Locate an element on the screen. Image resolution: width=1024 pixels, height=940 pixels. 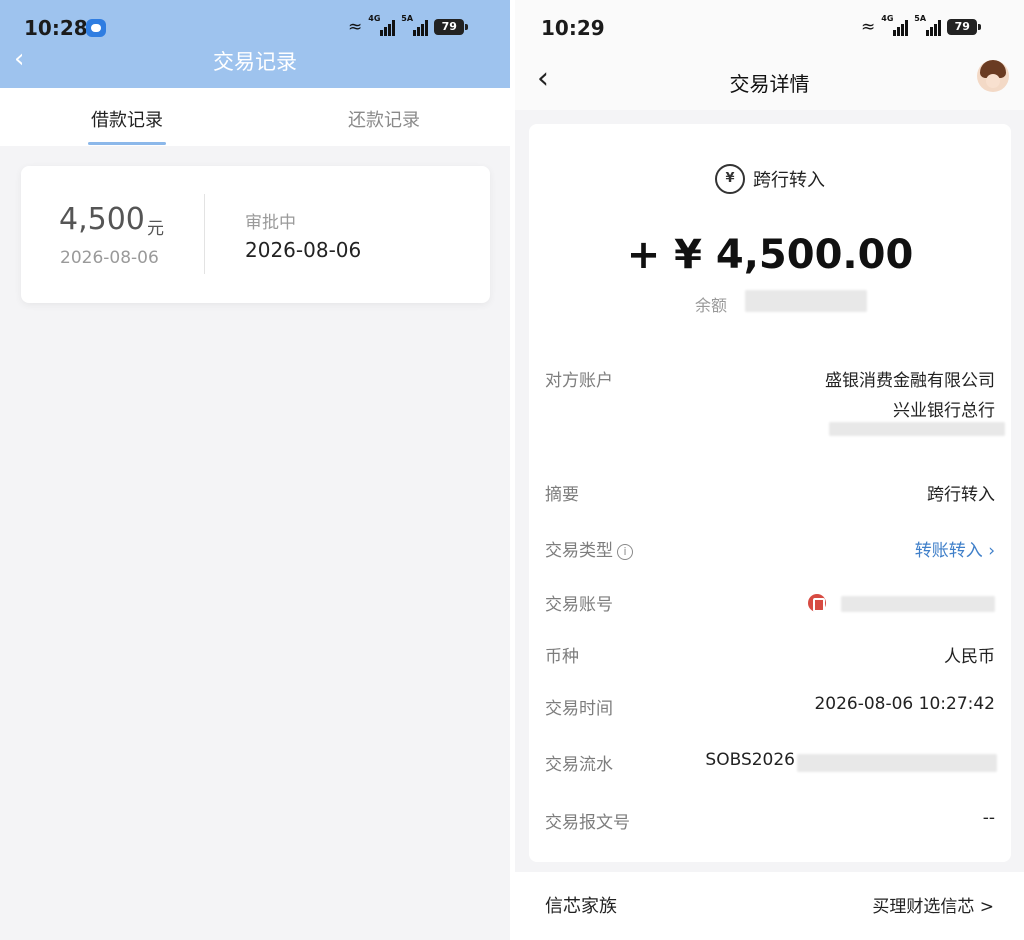
summary-value: 跨行转入 is located at coordinates (961, 495).